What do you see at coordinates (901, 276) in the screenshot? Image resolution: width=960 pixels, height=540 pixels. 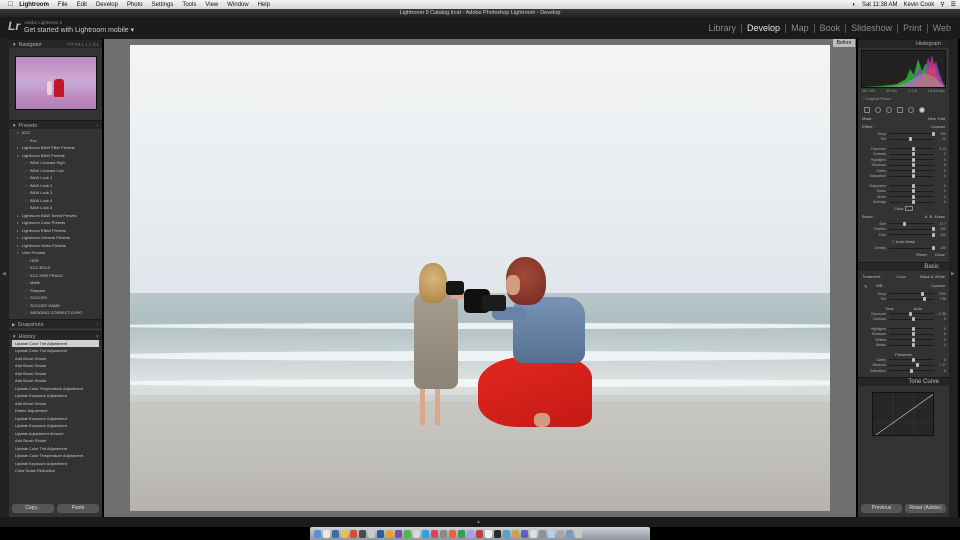 I see `treatment-color-button: Color` at bounding box center [901, 276].